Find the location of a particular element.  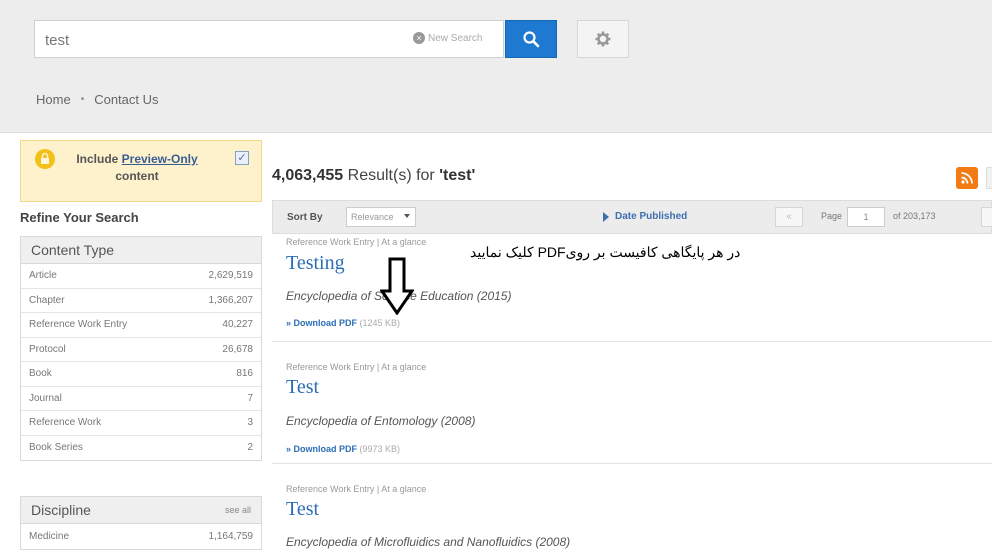

search-box: × New Search is located at coordinates (269, 39).